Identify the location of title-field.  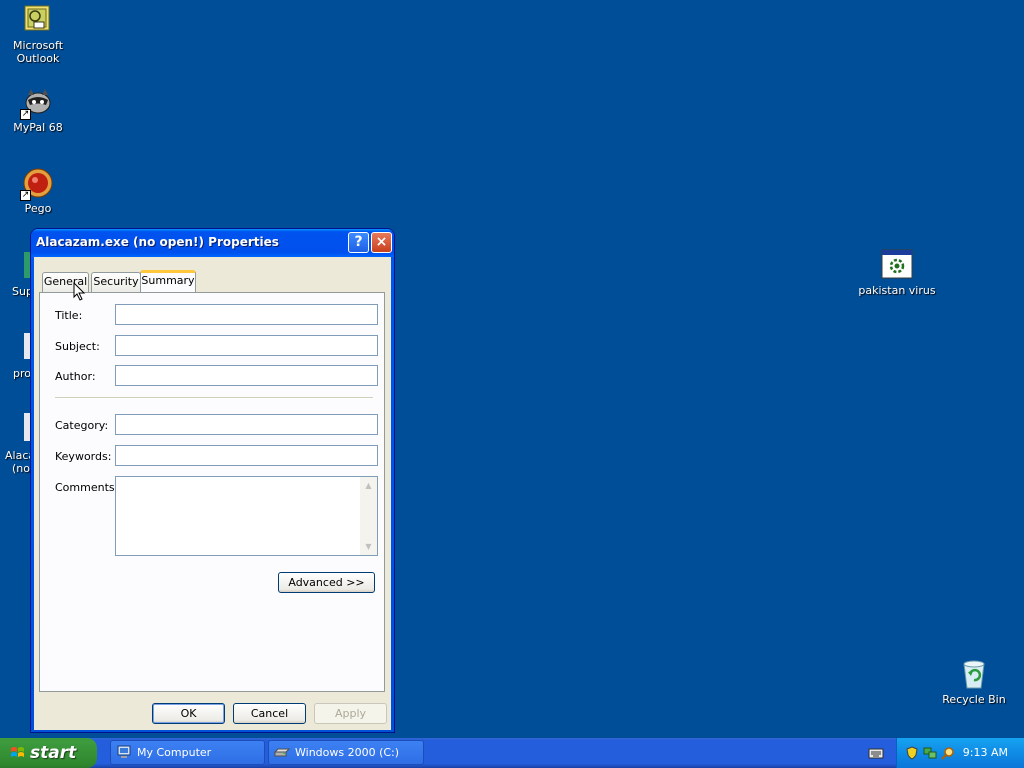
(246, 314).